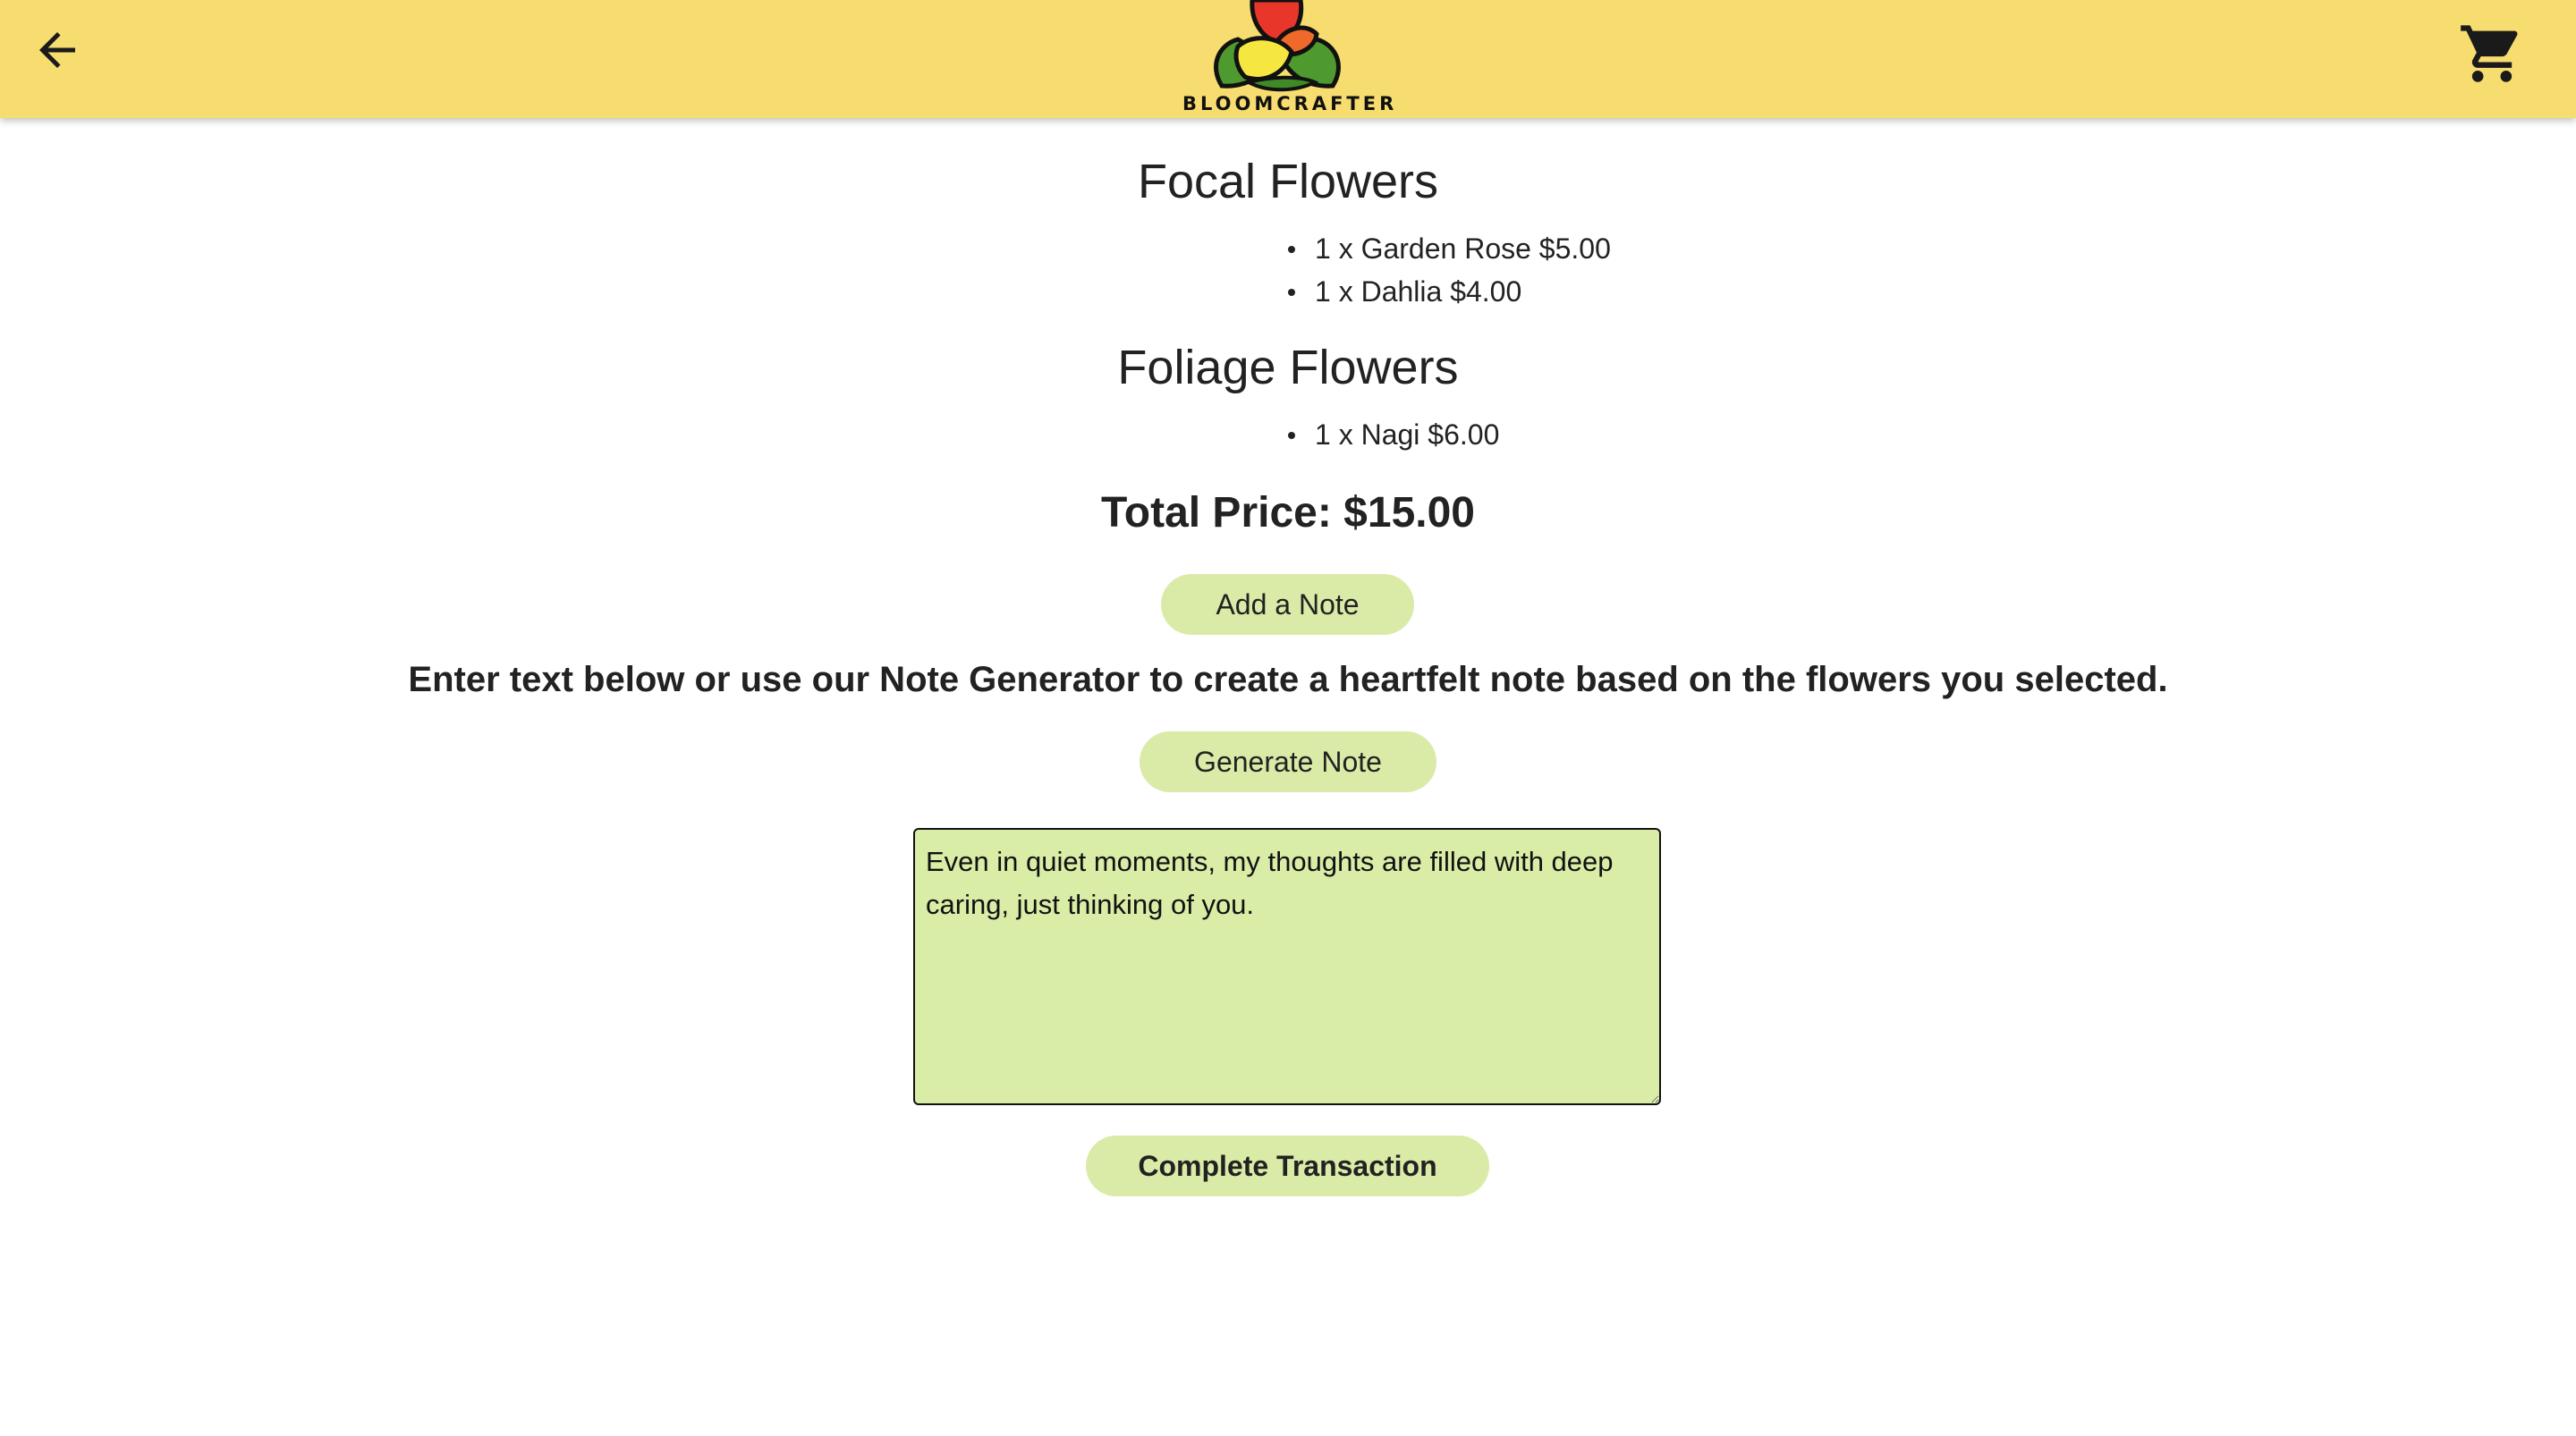  I want to click on brand-name: BLOOMCRAFTER, so click(1290, 103).